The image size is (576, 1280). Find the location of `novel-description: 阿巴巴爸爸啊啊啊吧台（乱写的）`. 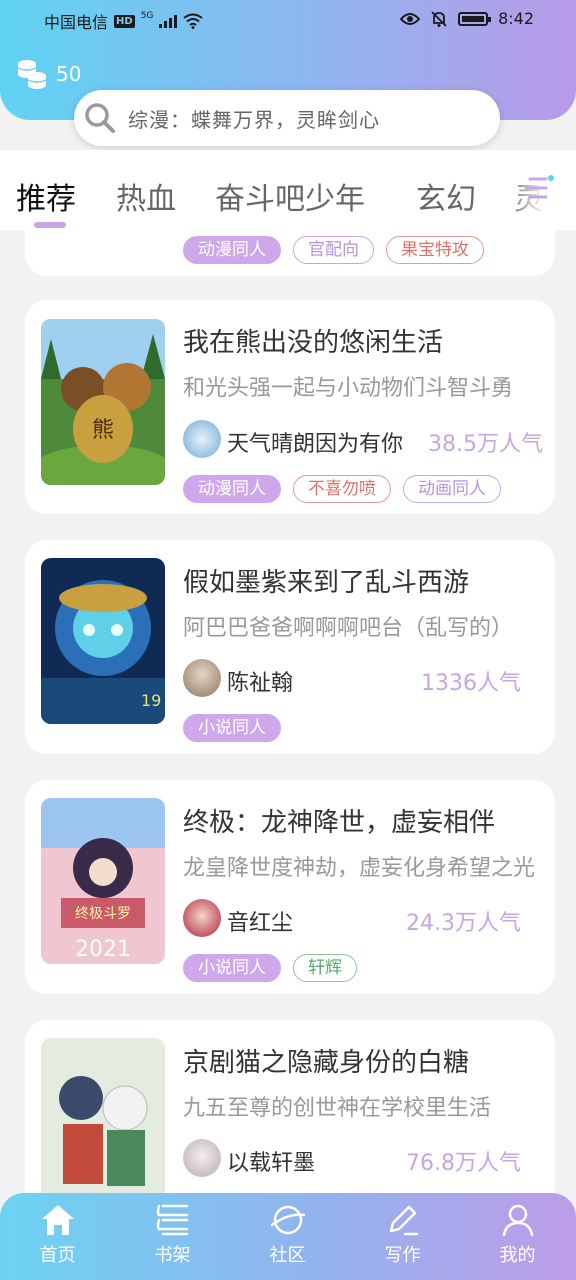

novel-description: 阿巴巴爸爸啊啊啊吧台（乱写的） is located at coordinates (348, 628).